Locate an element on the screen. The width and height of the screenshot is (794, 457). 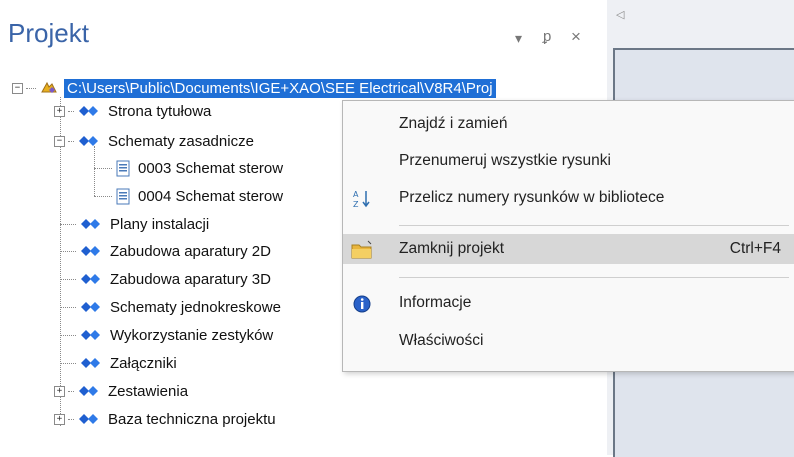
tab-scroll-left-icon: ◁ is located at coordinates (620, 14).